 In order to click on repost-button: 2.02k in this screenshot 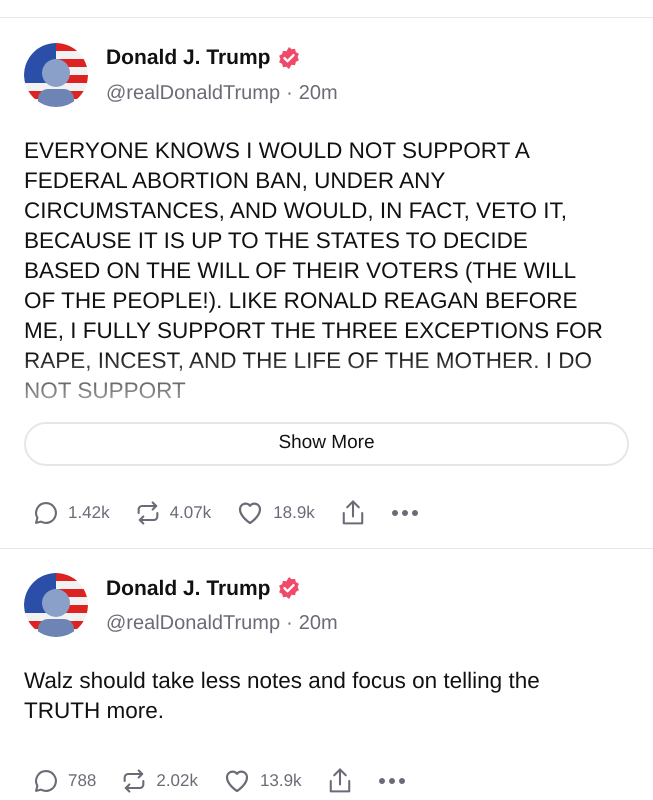, I will do `click(159, 781)`.